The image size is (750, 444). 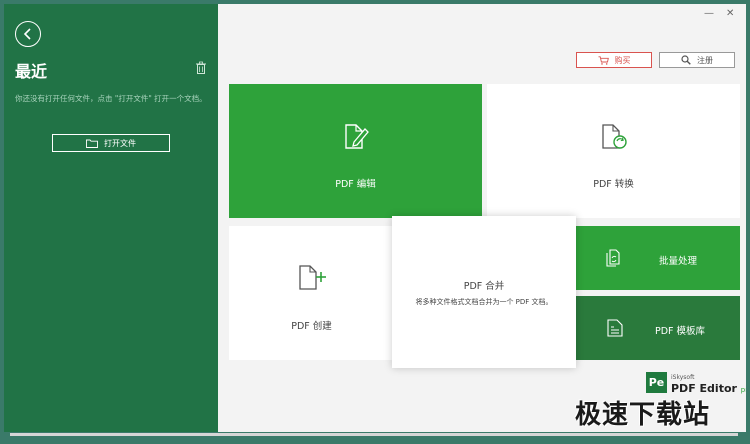 I want to click on pdf-create-tile: PDF 创建, so click(x=311, y=293).